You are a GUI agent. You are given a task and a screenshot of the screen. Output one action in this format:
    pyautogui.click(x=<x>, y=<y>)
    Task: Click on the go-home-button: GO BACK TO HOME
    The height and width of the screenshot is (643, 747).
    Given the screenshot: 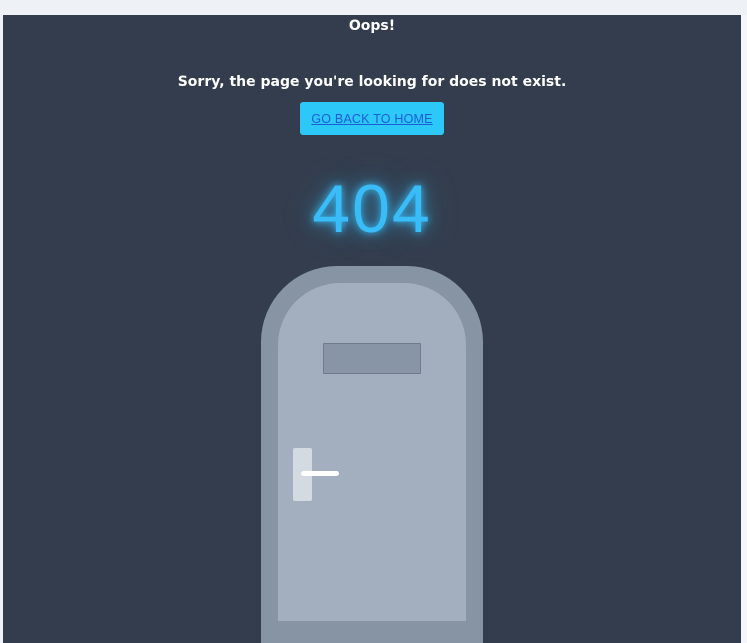 What is the action you would take?
    pyautogui.click(x=372, y=118)
    